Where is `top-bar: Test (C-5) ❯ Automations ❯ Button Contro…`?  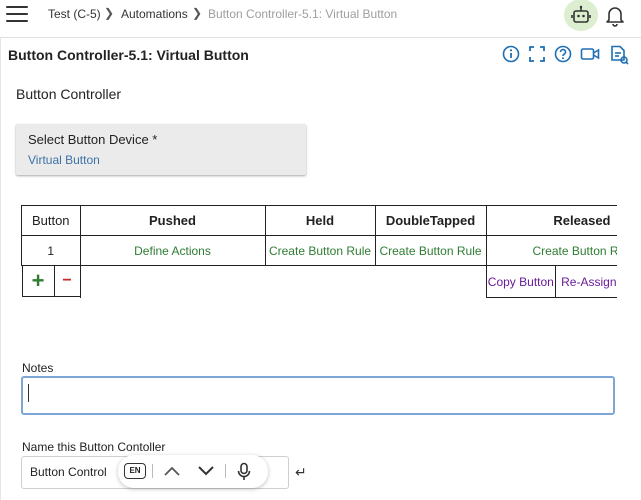 top-bar: Test (C-5) ❯ Automations ❯ Button Contro… is located at coordinates (320, 15).